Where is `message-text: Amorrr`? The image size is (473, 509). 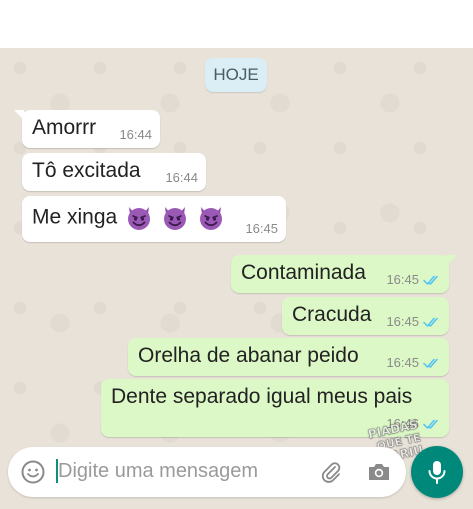 message-text: Amorrr is located at coordinates (64, 127).